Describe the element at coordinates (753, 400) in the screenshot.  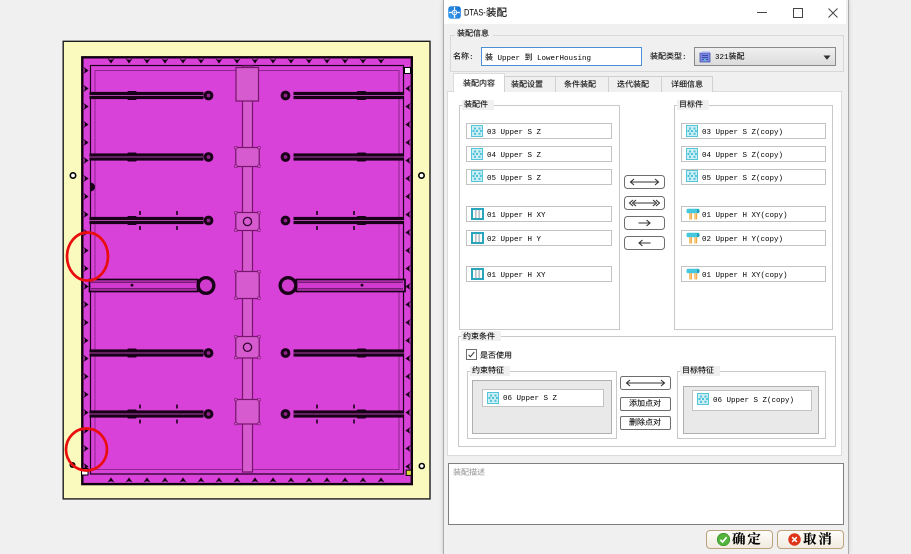
I see `svg-text: 06 Upper S Z(copy)` at that location.